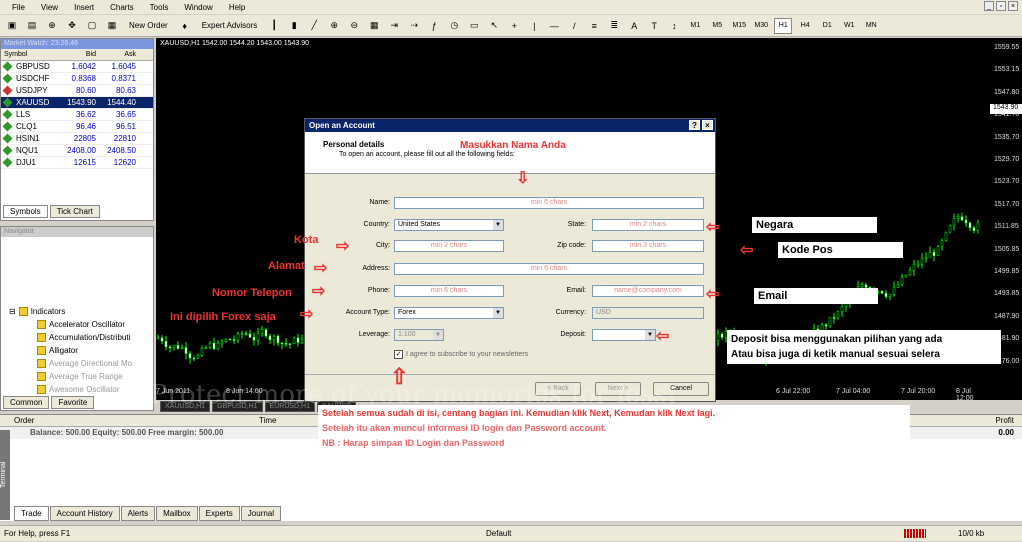 This screenshot has width=1022, height=542. What do you see at coordinates (474, 26) in the screenshot?
I see `templates-icon: ▭` at bounding box center [474, 26].